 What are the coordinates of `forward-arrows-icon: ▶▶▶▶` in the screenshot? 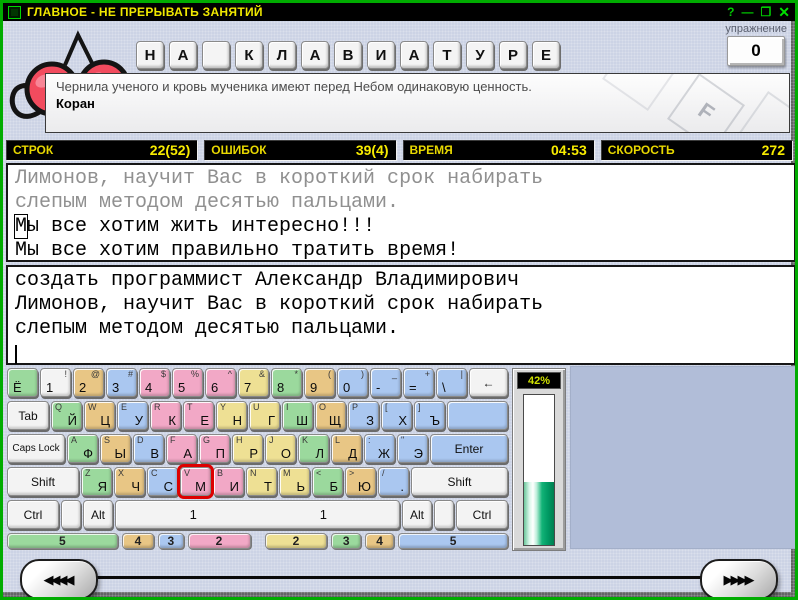 It's located at (739, 579).